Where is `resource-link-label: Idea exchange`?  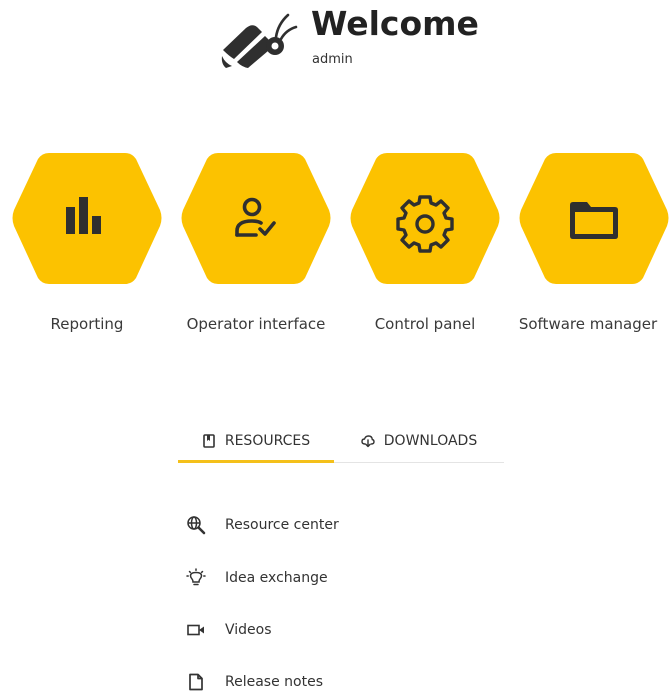 resource-link-label: Idea exchange is located at coordinates (276, 578).